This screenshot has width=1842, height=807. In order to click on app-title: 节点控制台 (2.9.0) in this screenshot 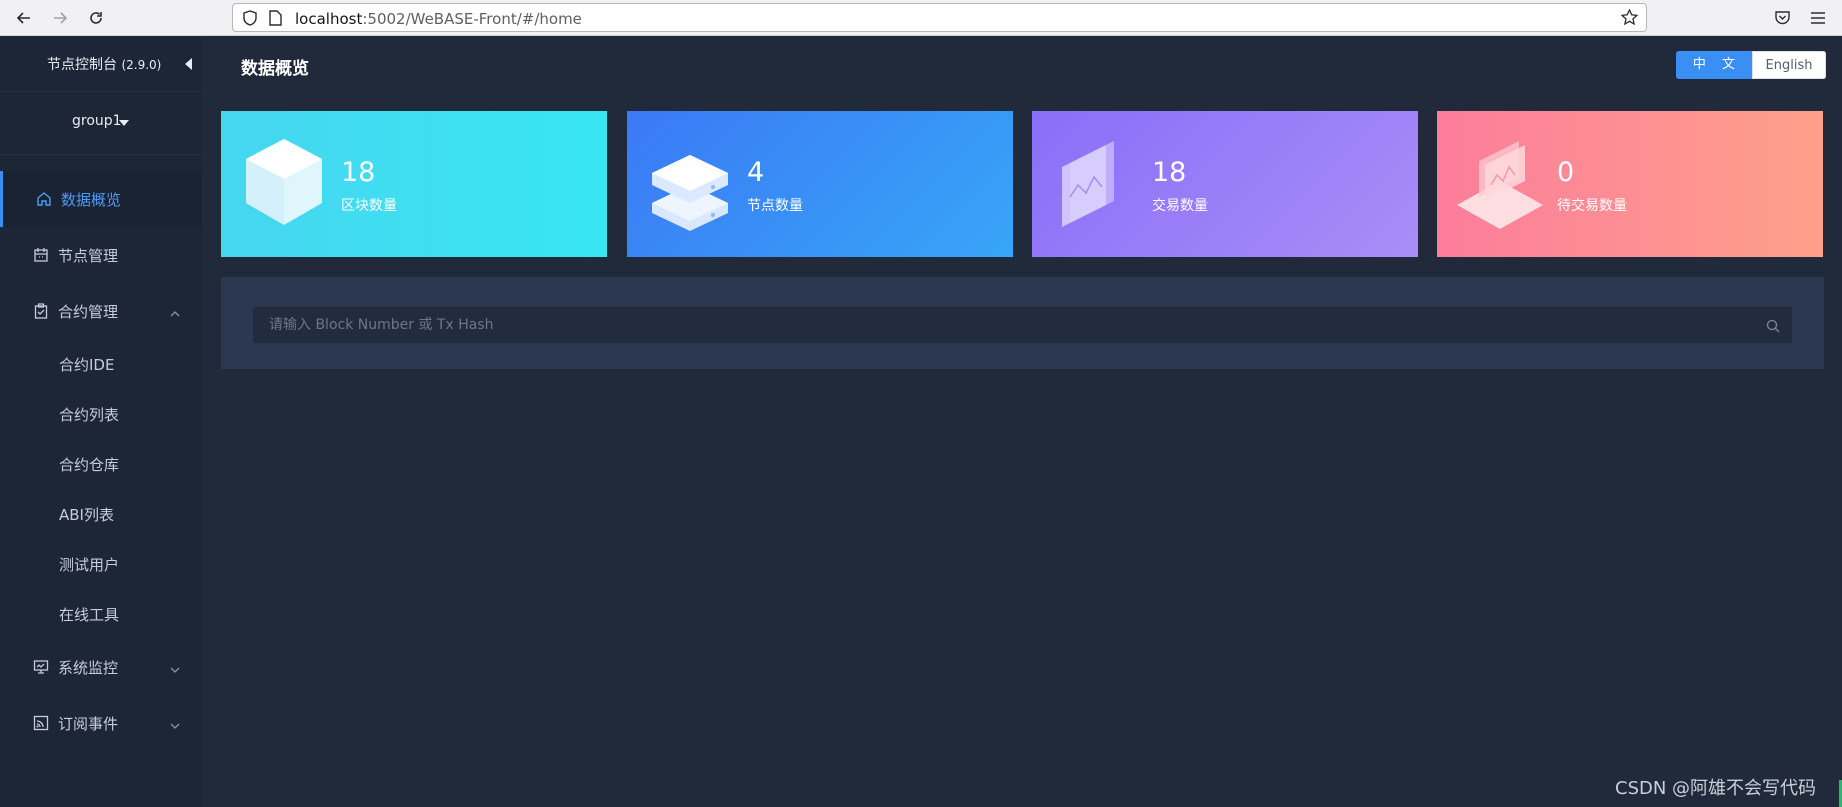, I will do `click(104, 65)`.